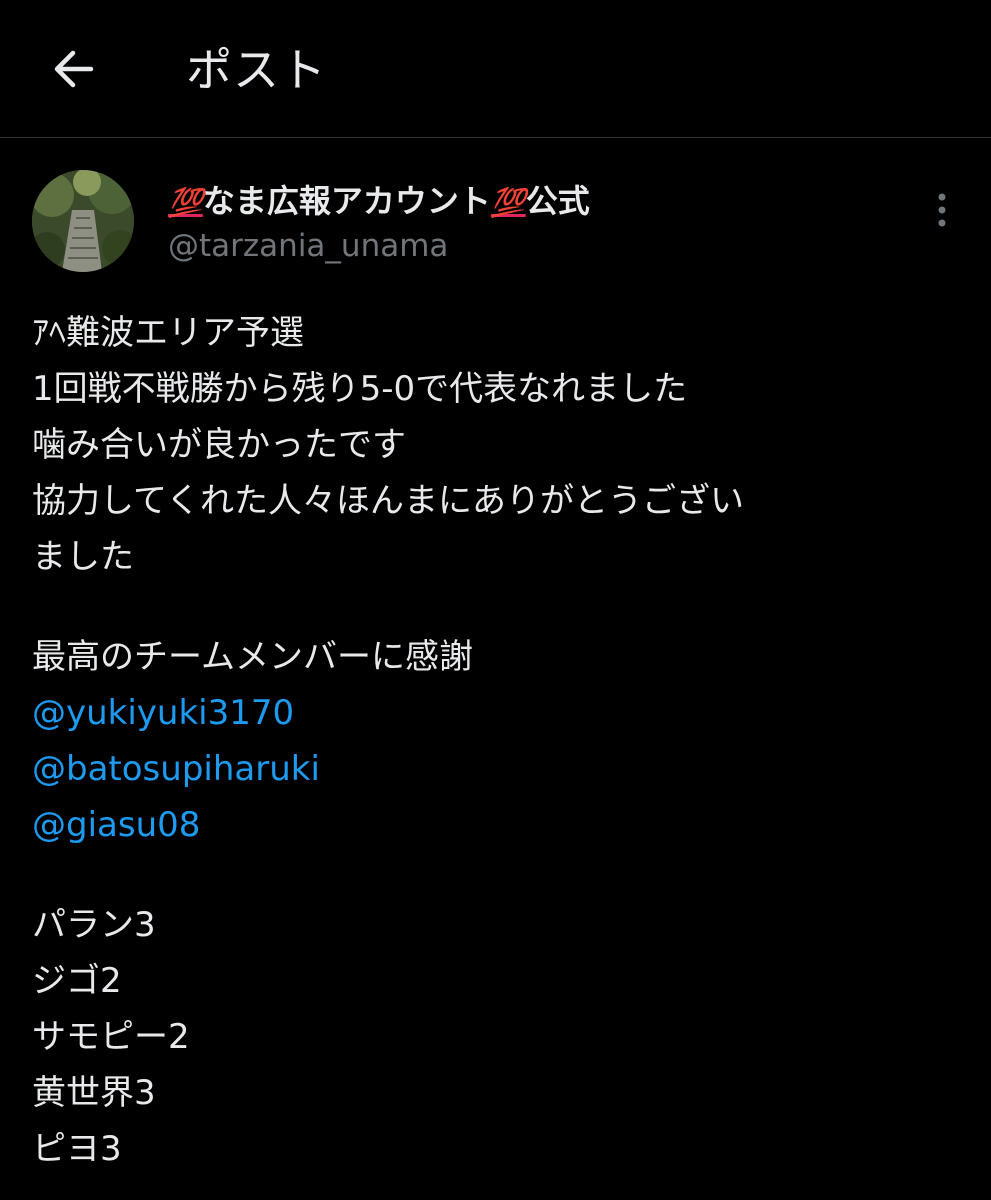 The width and height of the screenshot is (991, 1200). What do you see at coordinates (499, 769) in the screenshot?
I see `mention-link: @batosupiharuki` at bounding box center [499, 769].